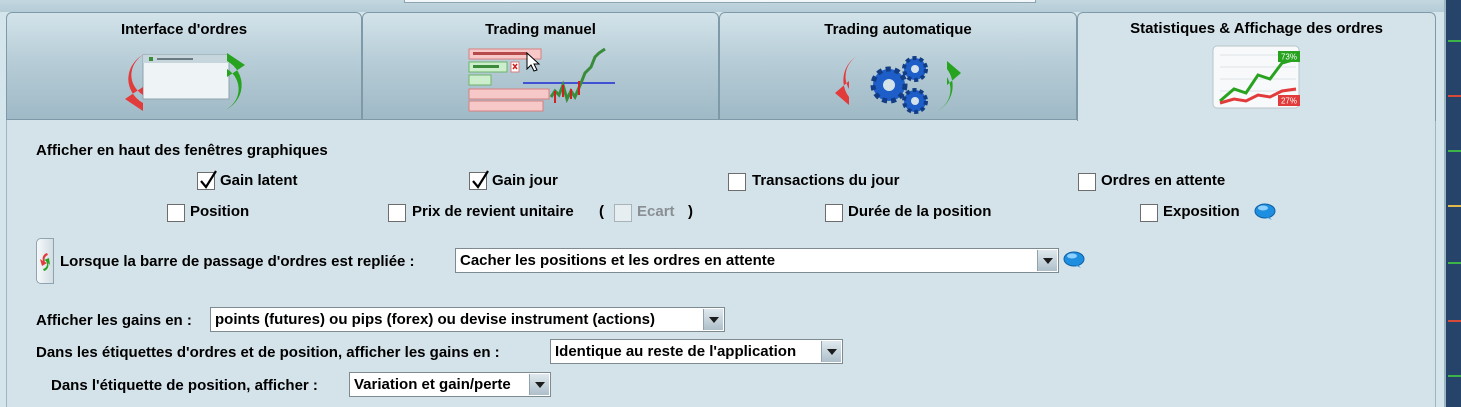 The height and width of the screenshot is (407, 1461). I want to click on checkbox-gain-jour, so click(479, 180).